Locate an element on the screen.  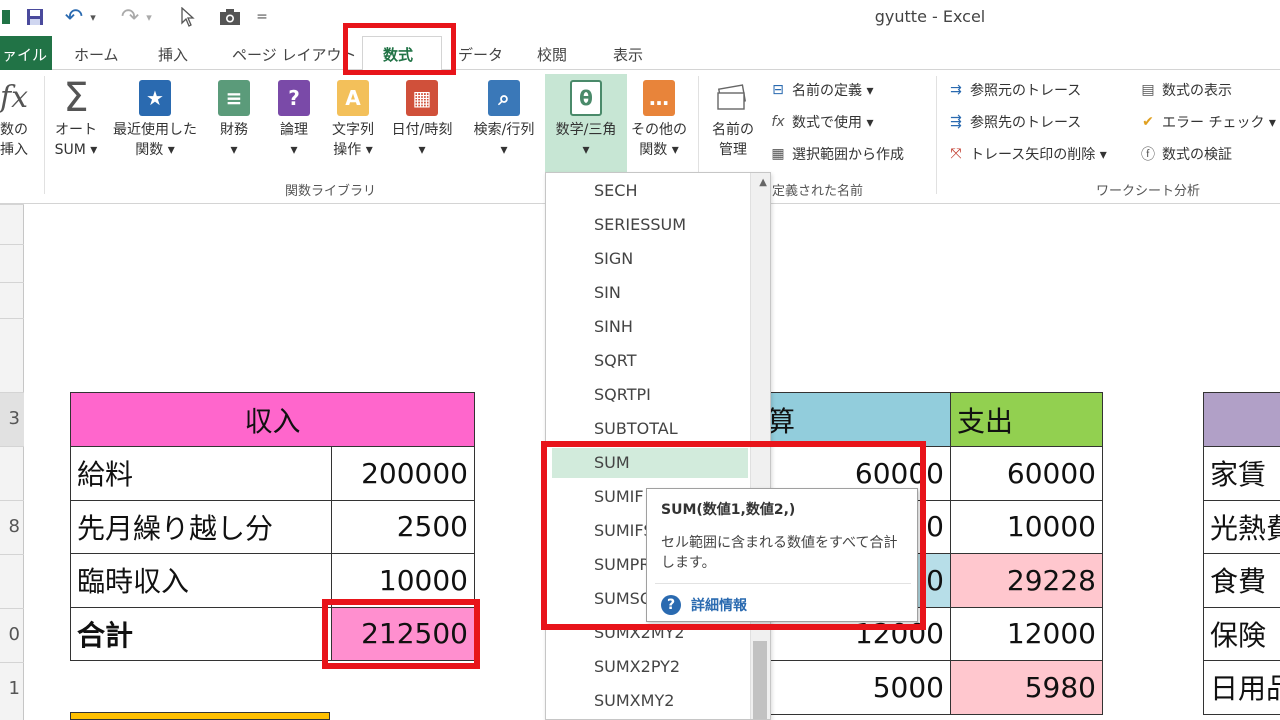
remove-arrows-button: ⤧ トレース矢印の削除 ▾ is located at coordinates (1026, 154).